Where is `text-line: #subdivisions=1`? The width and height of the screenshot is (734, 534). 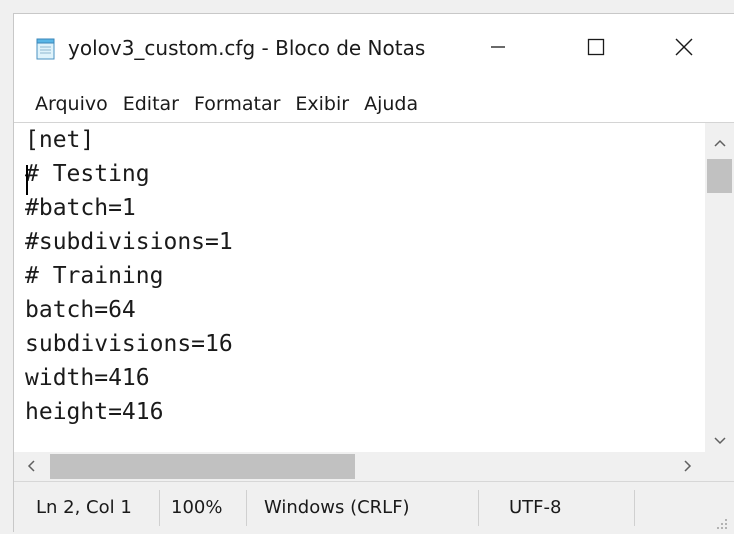
text-line: #subdivisions=1 is located at coordinates (129, 242).